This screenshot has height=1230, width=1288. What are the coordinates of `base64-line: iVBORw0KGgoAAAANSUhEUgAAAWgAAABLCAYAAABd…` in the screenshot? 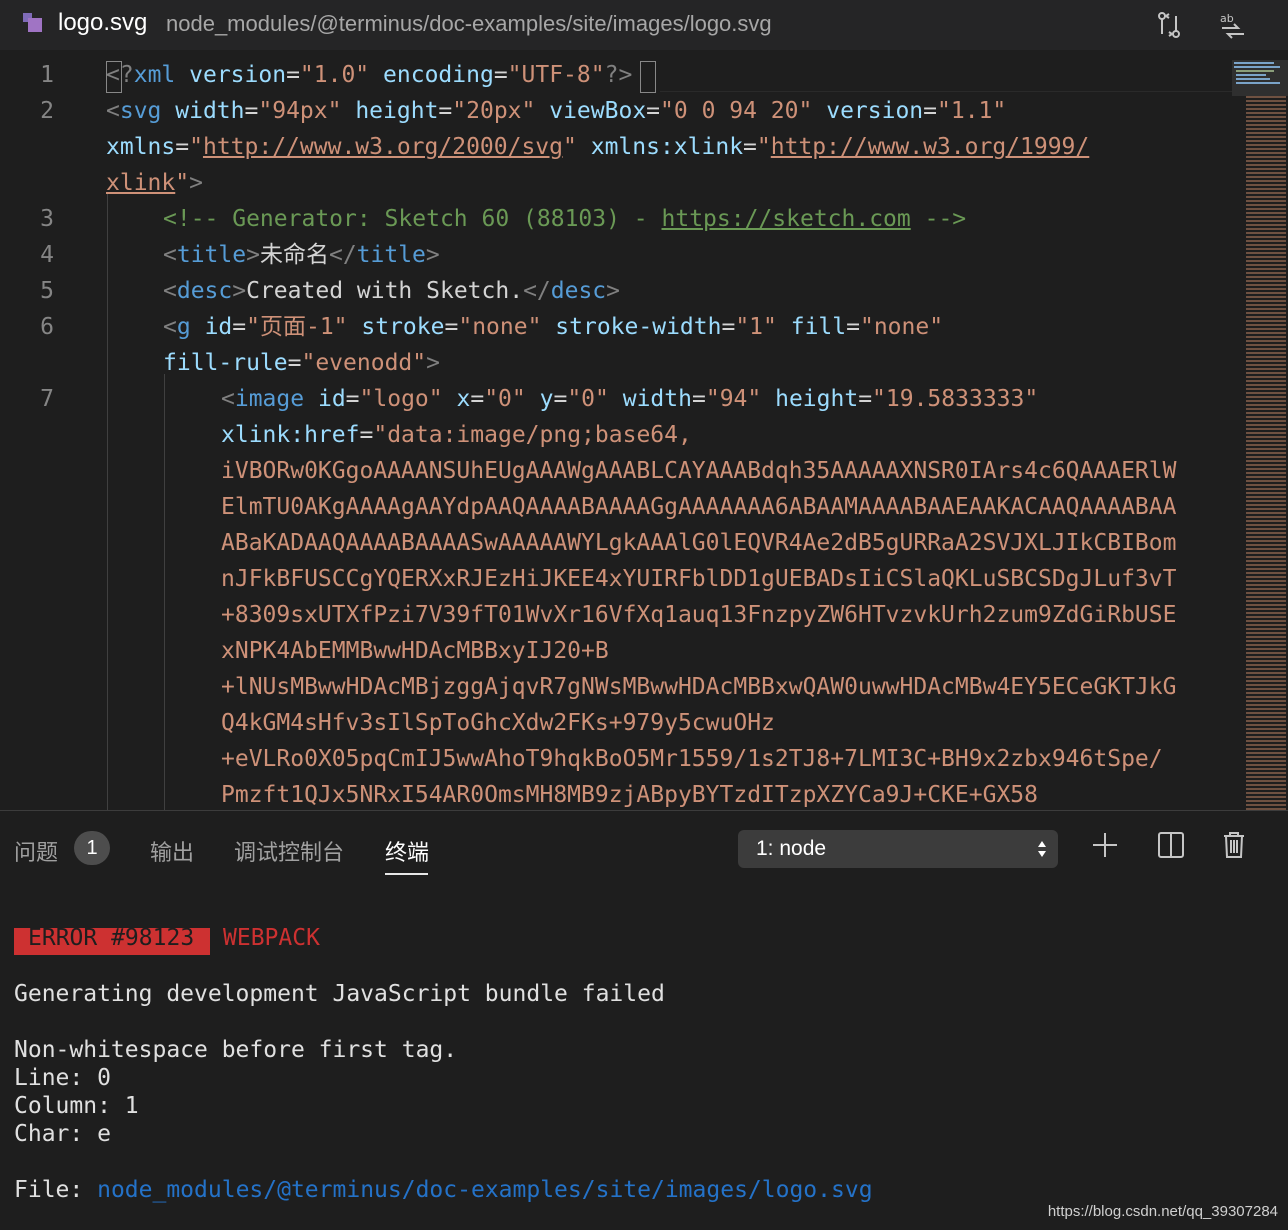 It's located at (699, 471).